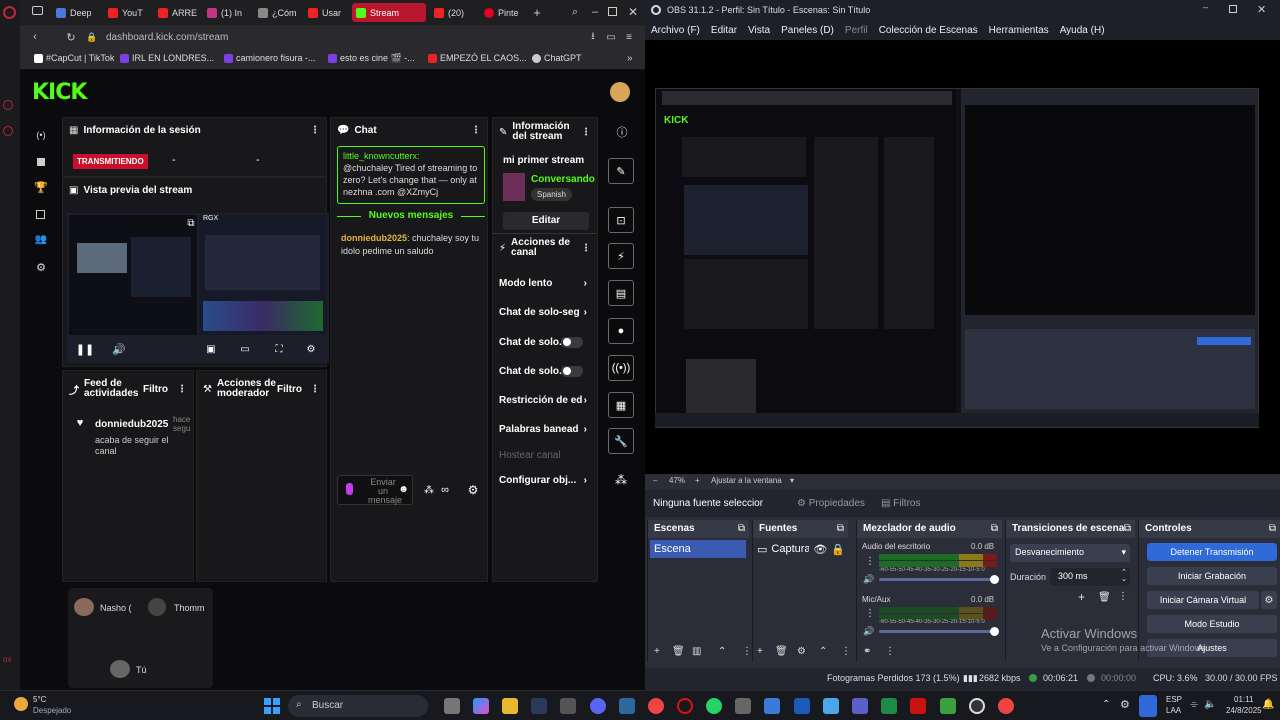 The width and height of the screenshot is (1280, 720). I want to click on file-explorer-icon, so click(510, 706).